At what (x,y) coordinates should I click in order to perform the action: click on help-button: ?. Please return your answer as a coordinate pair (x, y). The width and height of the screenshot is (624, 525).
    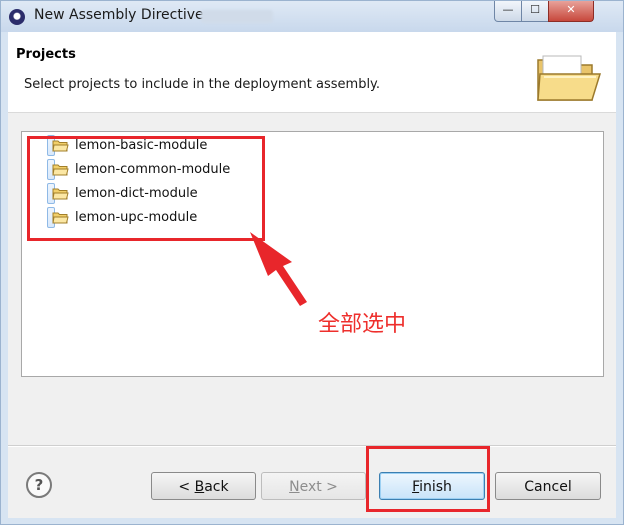
    Looking at the image, I should click on (39, 485).